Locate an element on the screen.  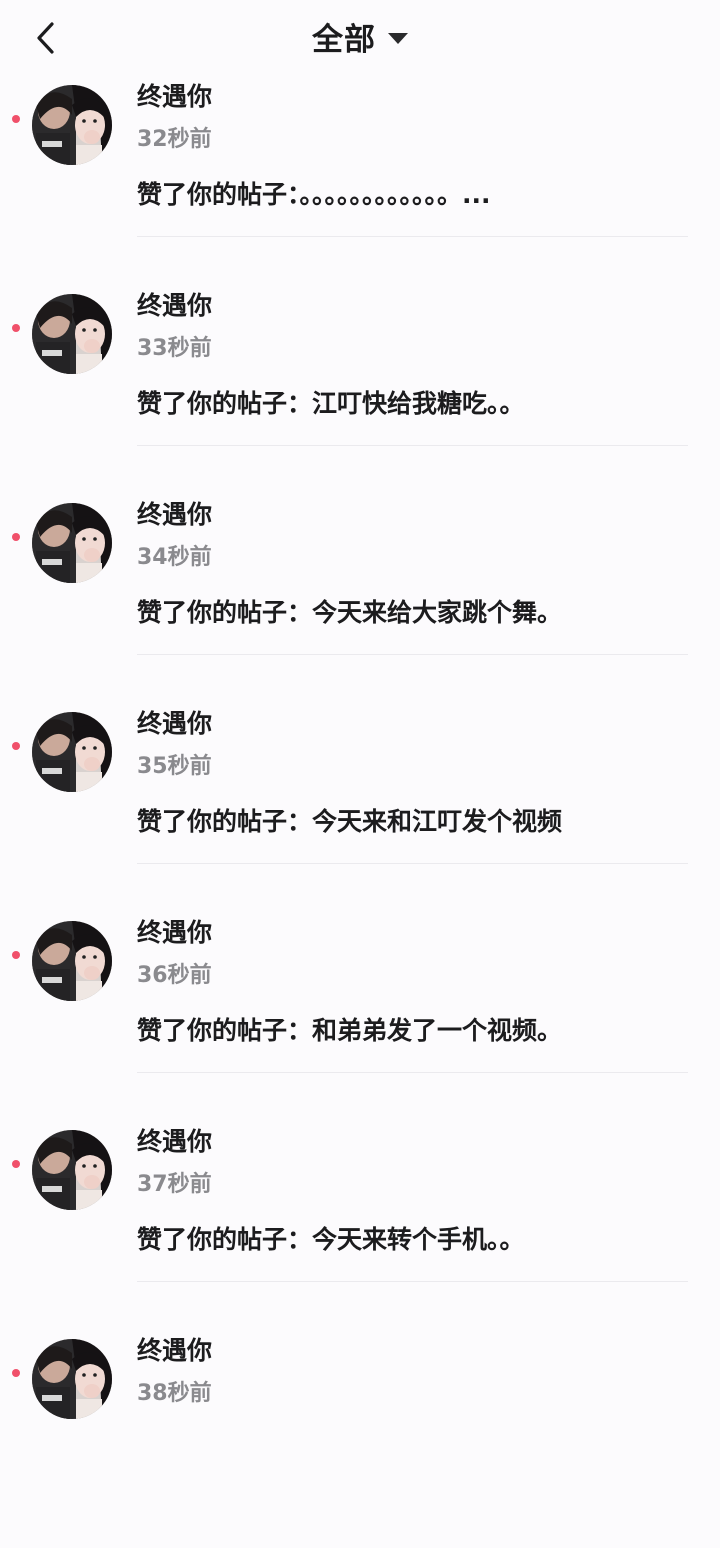
notification-item: 终遇你 36秒前 赞了你的帖子：和弟弟发了一个视频。 is located at coordinates (360, 1024).